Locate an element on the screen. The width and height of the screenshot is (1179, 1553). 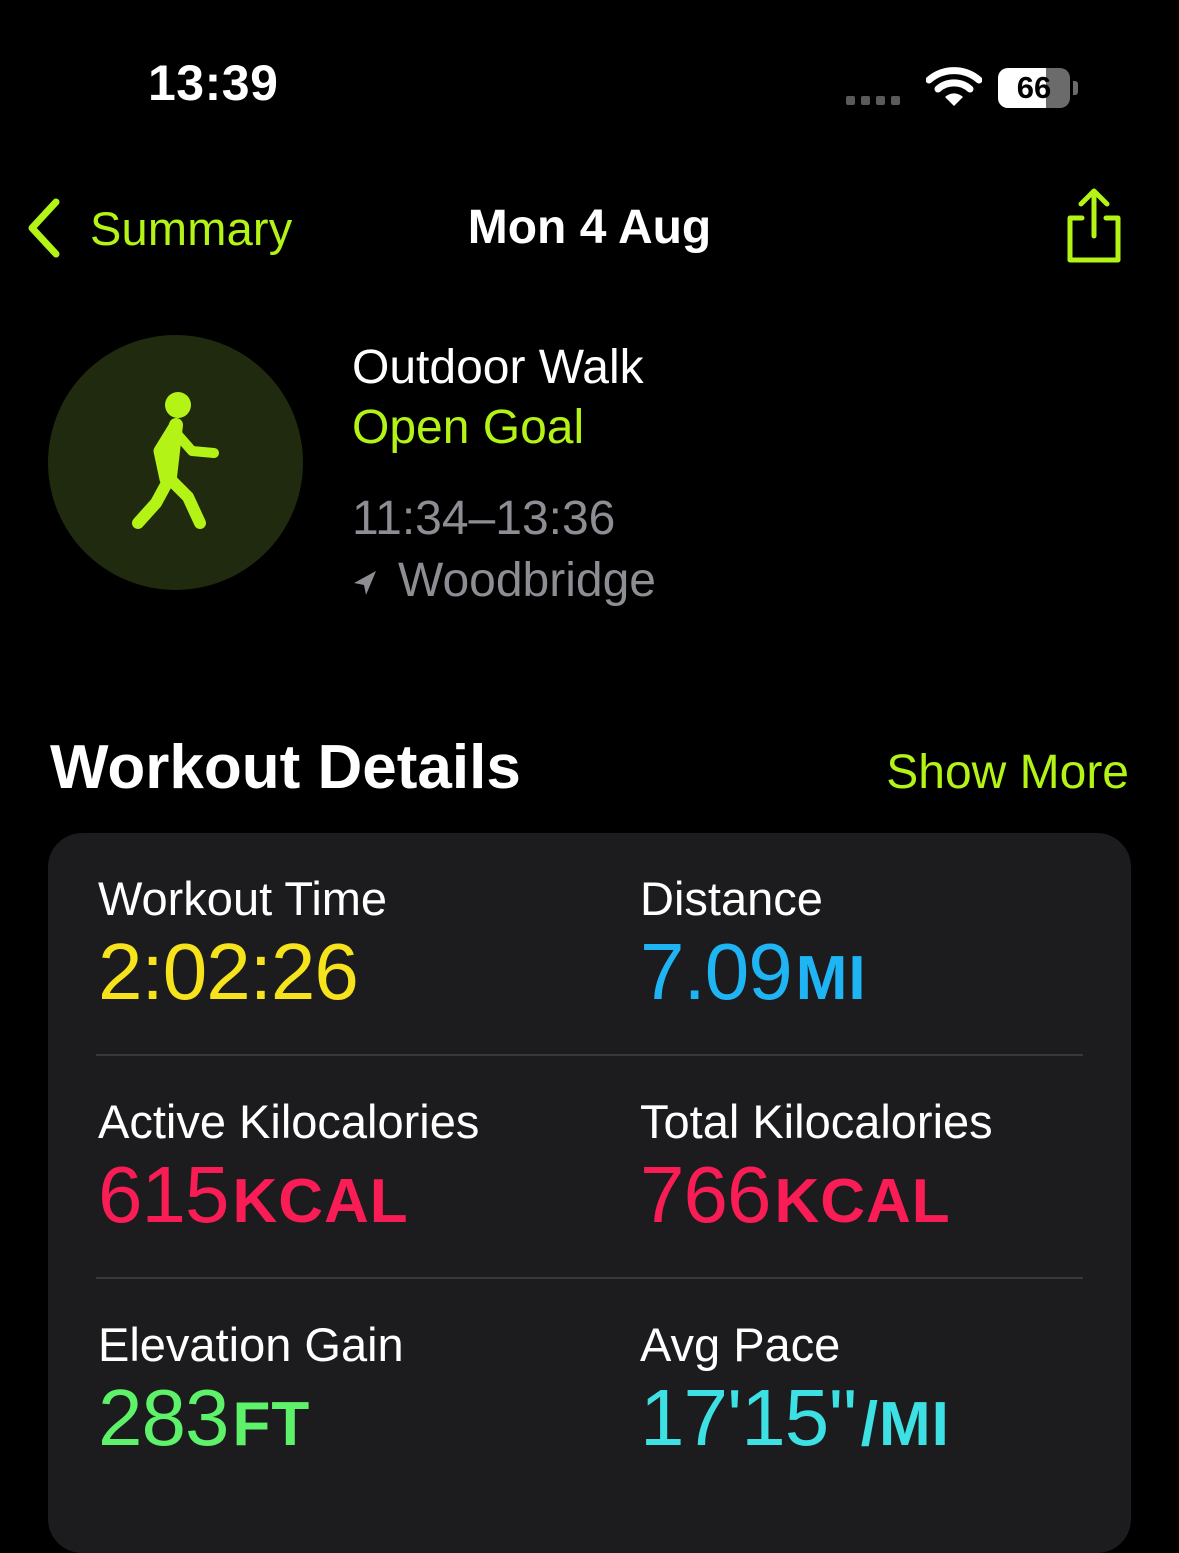
battery-percent: 66 is located at coordinates (1034, 87).